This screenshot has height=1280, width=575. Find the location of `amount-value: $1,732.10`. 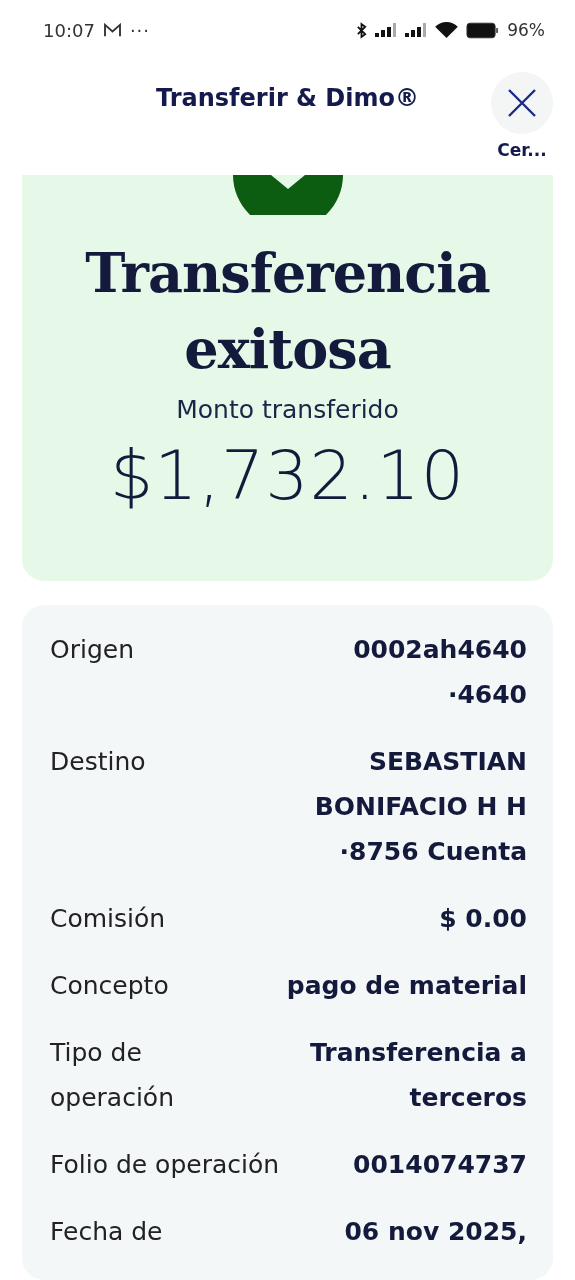

amount-value: $1,732.10 is located at coordinates (287, 475).